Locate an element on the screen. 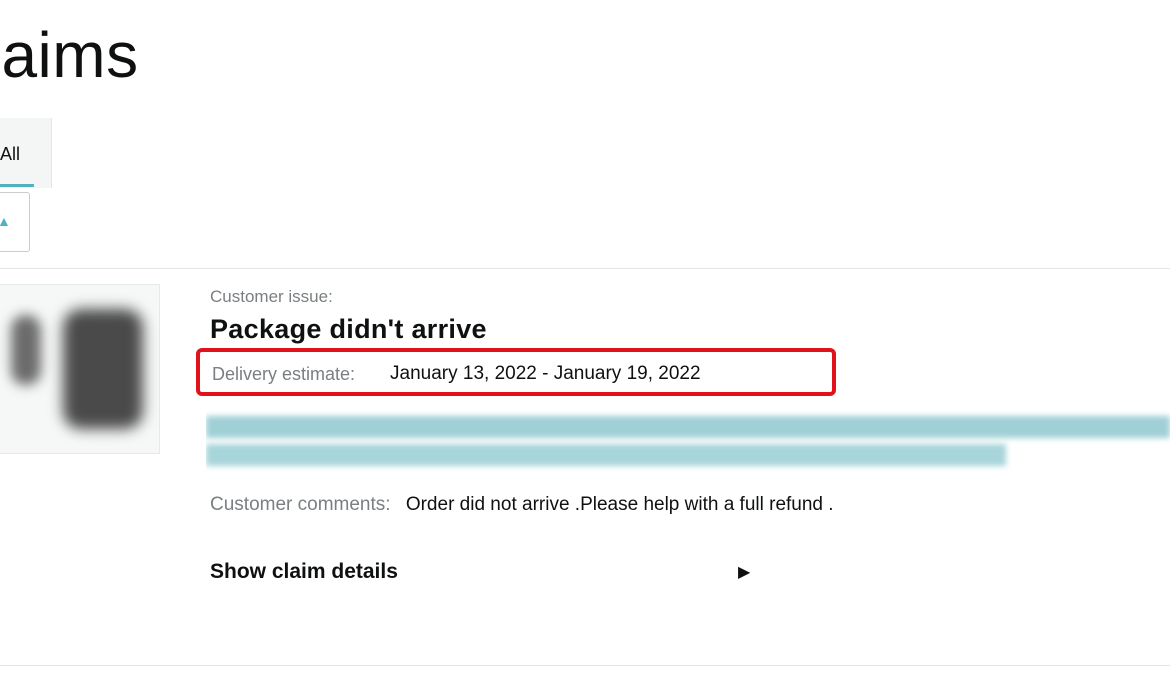 This screenshot has width=1170, height=700. delivery-estimate-value: January 13, 2022 - January 19, 2022 is located at coordinates (545, 373).